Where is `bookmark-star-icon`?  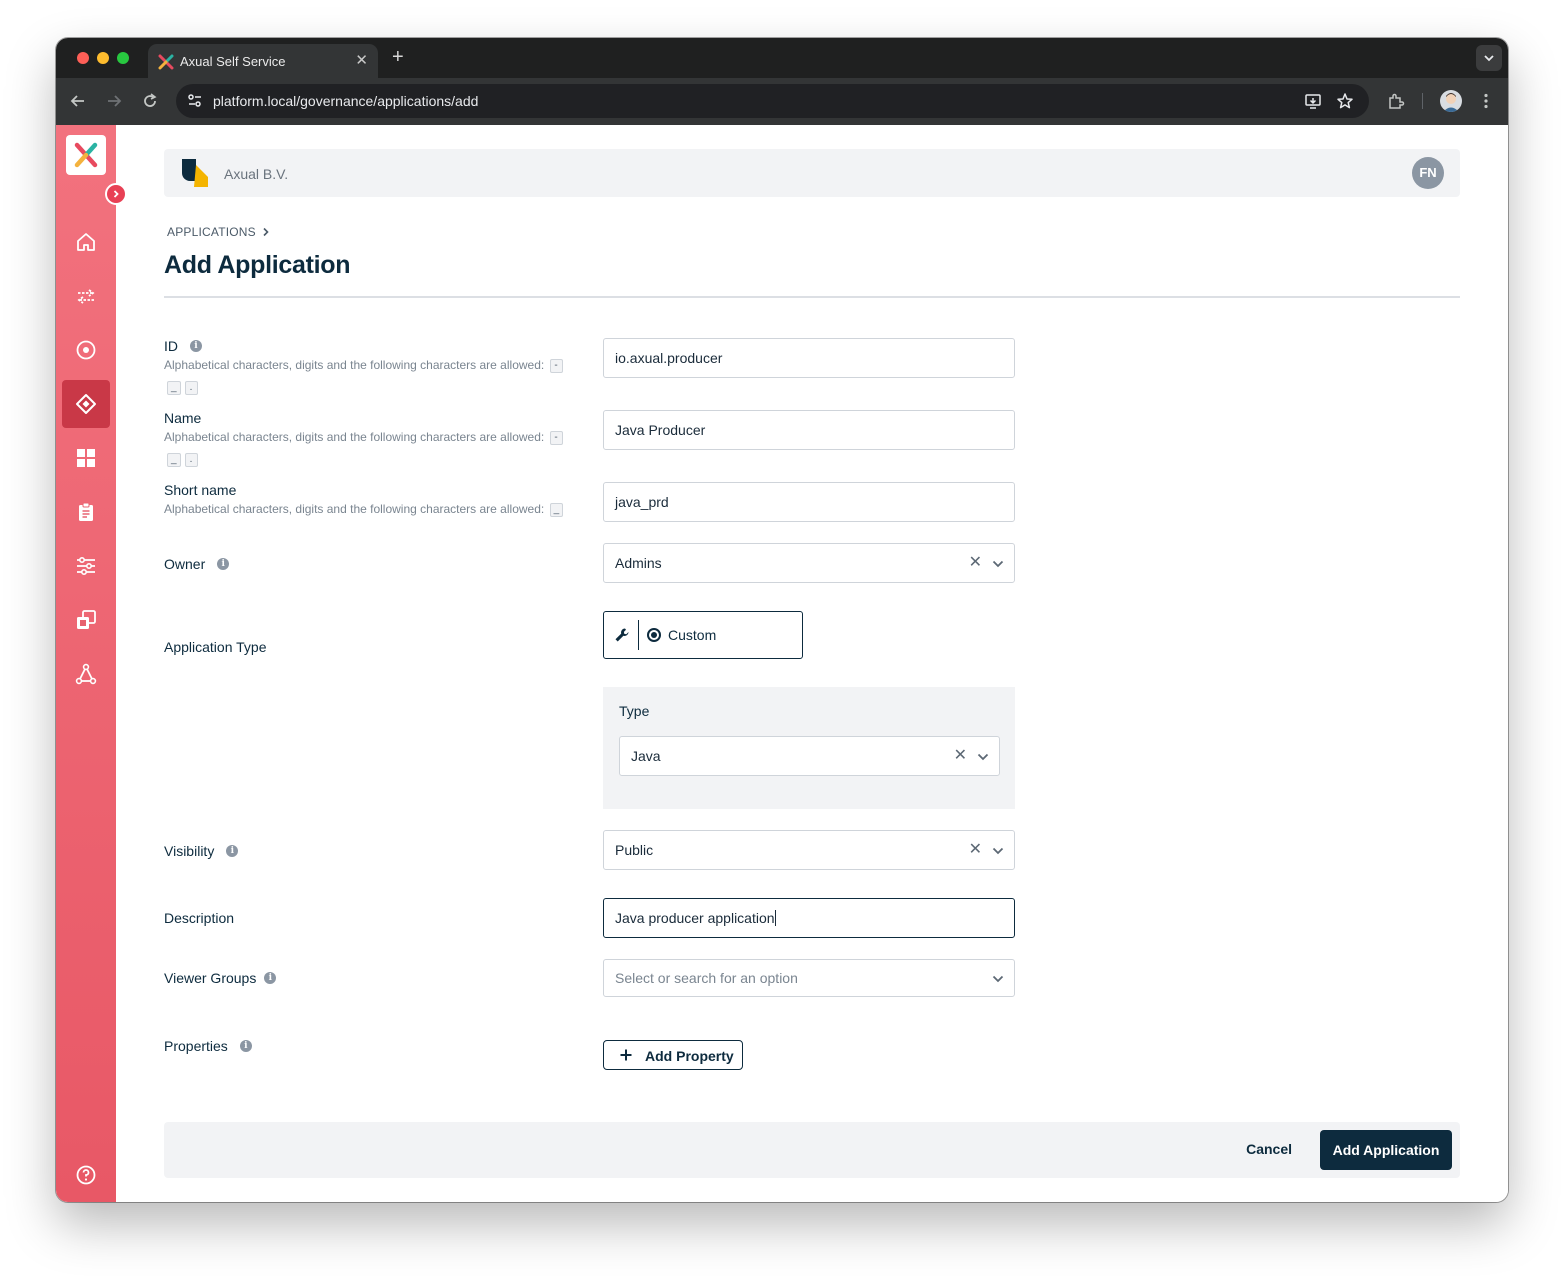
bookmark-star-icon is located at coordinates (1345, 101).